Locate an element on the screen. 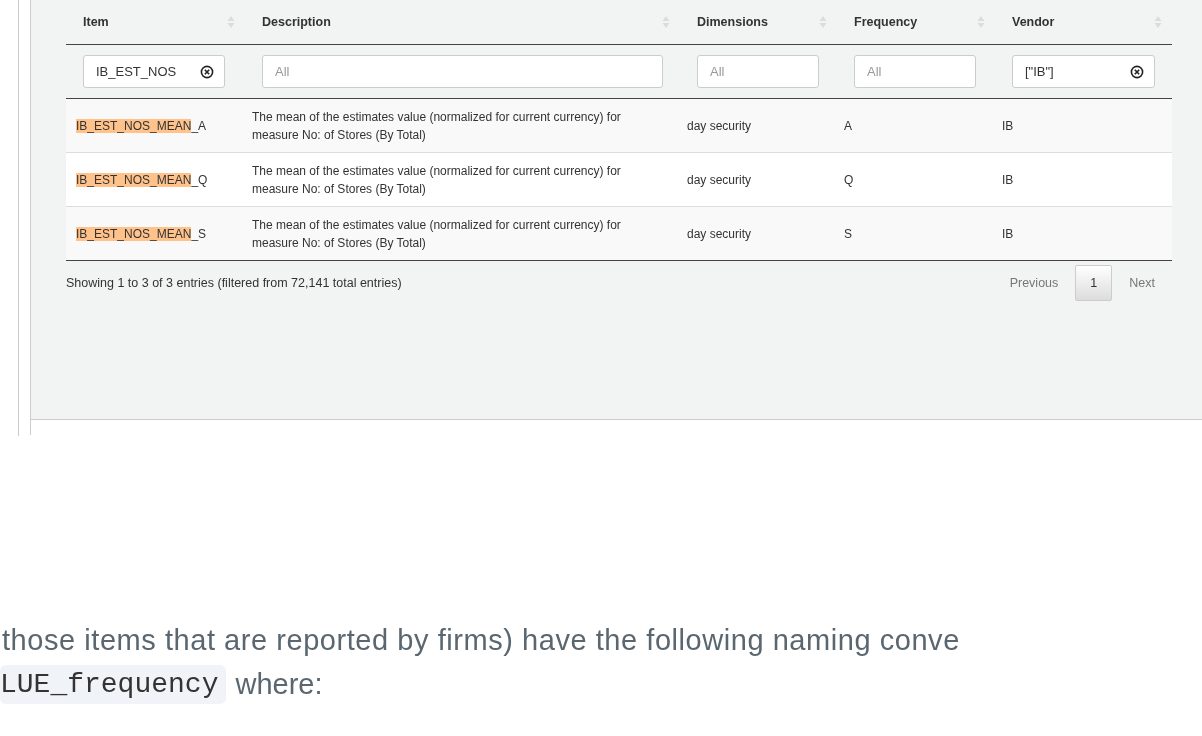 Image resolution: width=1202 pixels, height=736 pixels. filter-field: ["IB"] is located at coordinates (1083, 71).